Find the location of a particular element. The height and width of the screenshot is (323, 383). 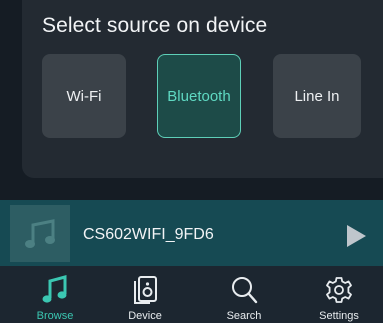

tab-browse: Browse is located at coordinates (55, 294).